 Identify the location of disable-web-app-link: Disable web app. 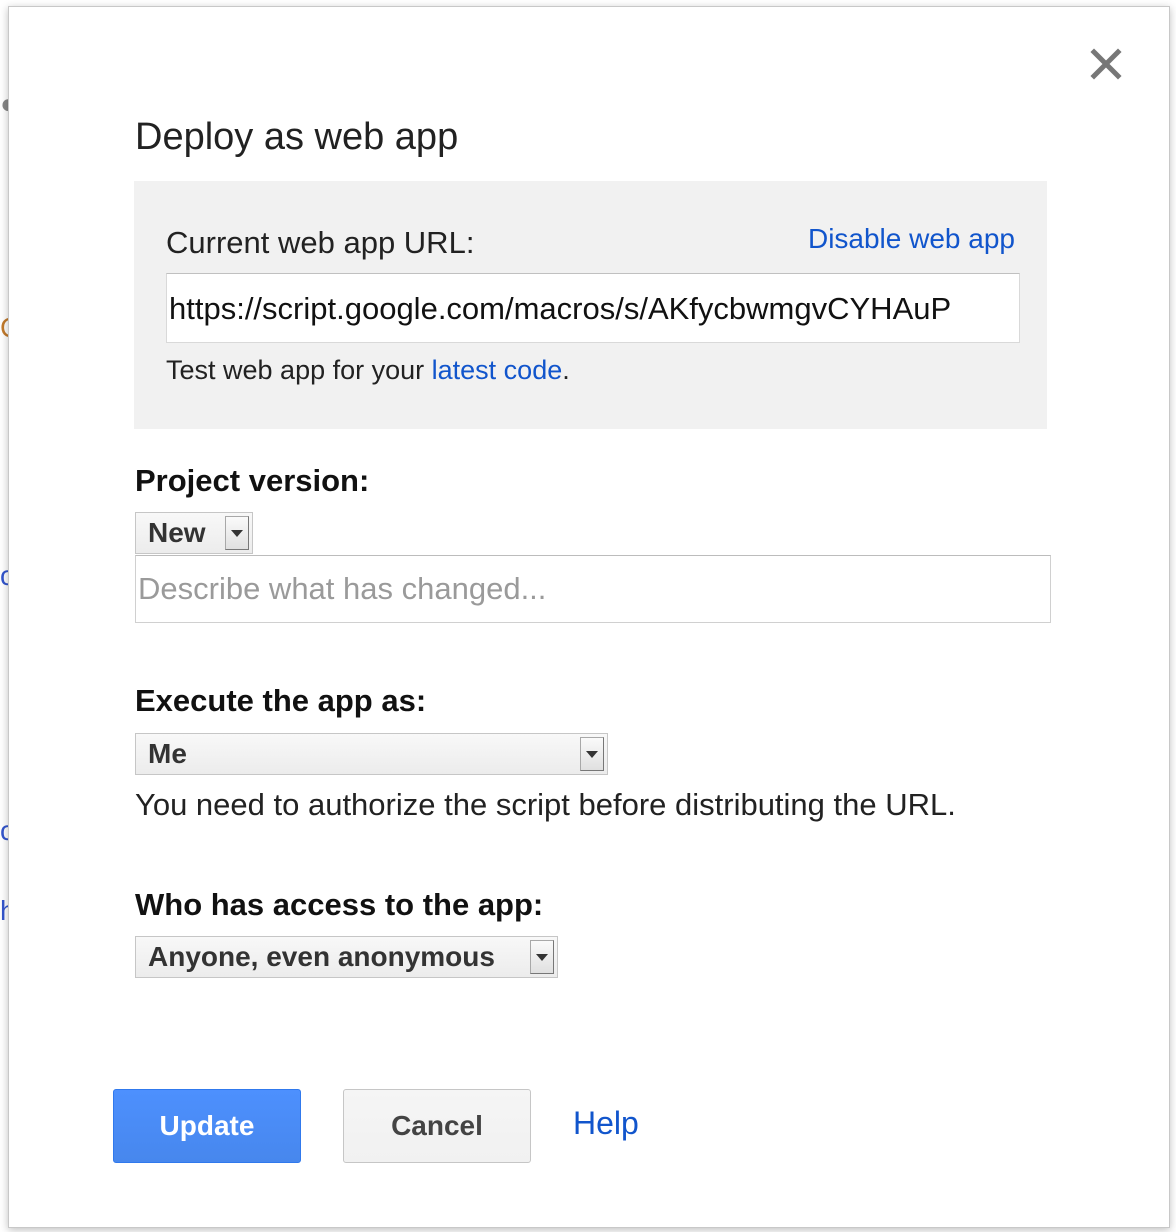
(911, 239).